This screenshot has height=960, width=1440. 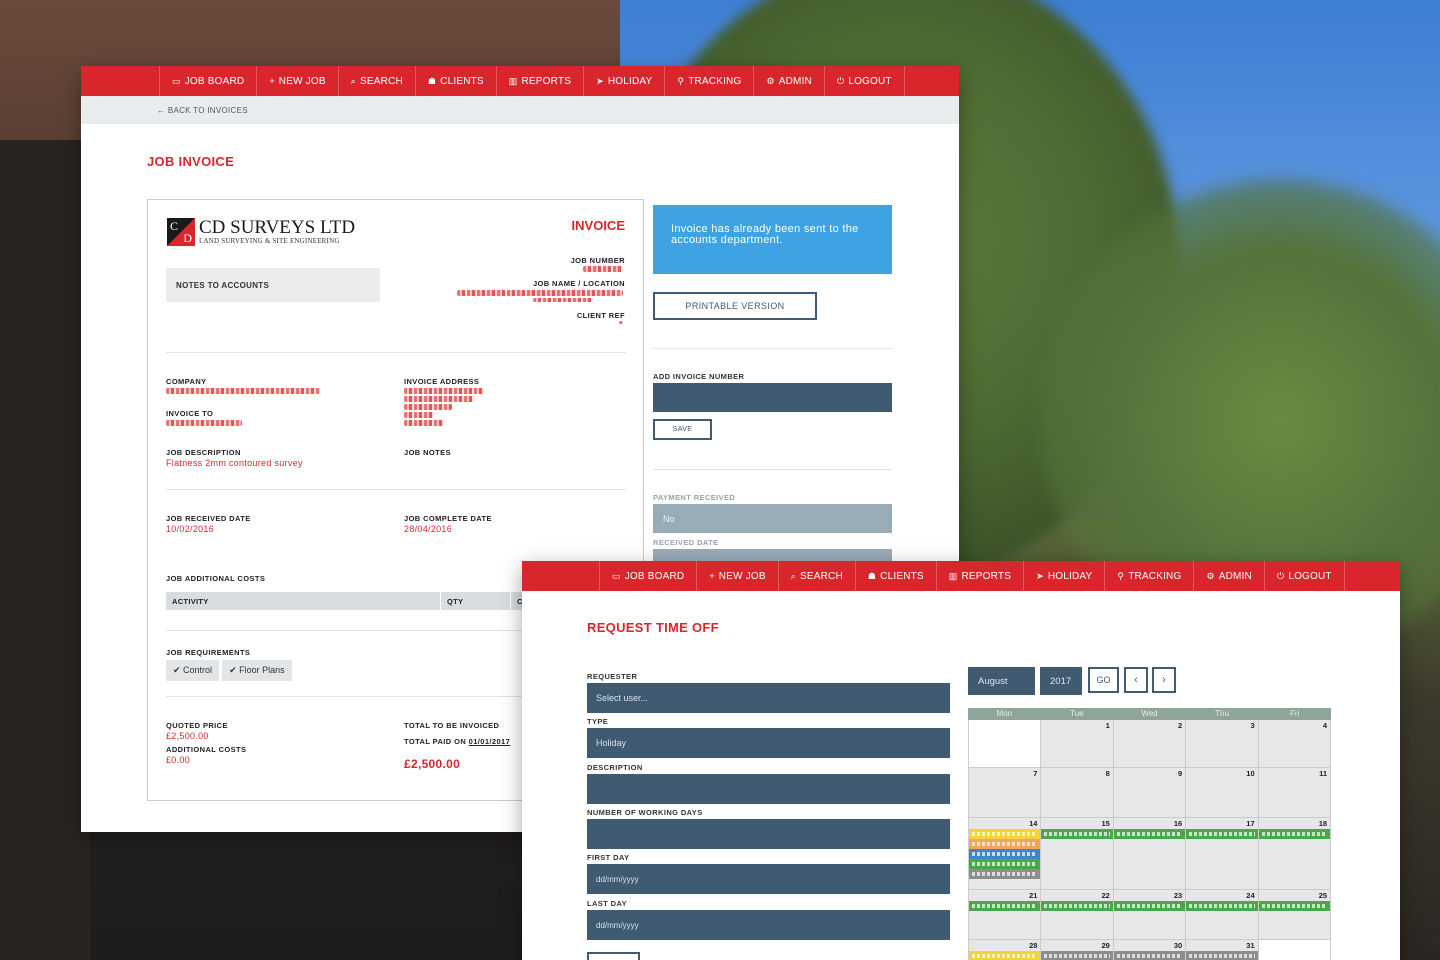 I want to click on description-input, so click(x=768, y=789).